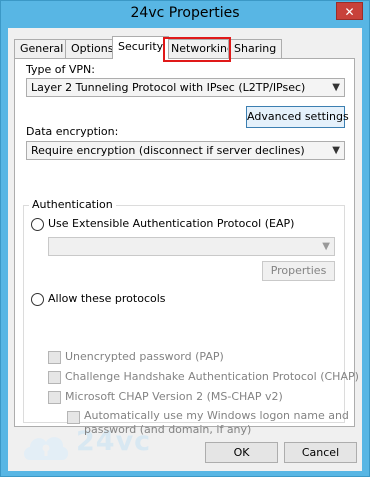 The height and width of the screenshot is (477, 370). What do you see at coordinates (144, 356) in the screenshot?
I see `pap-label: Unencrypted password (PAP)` at bounding box center [144, 356].